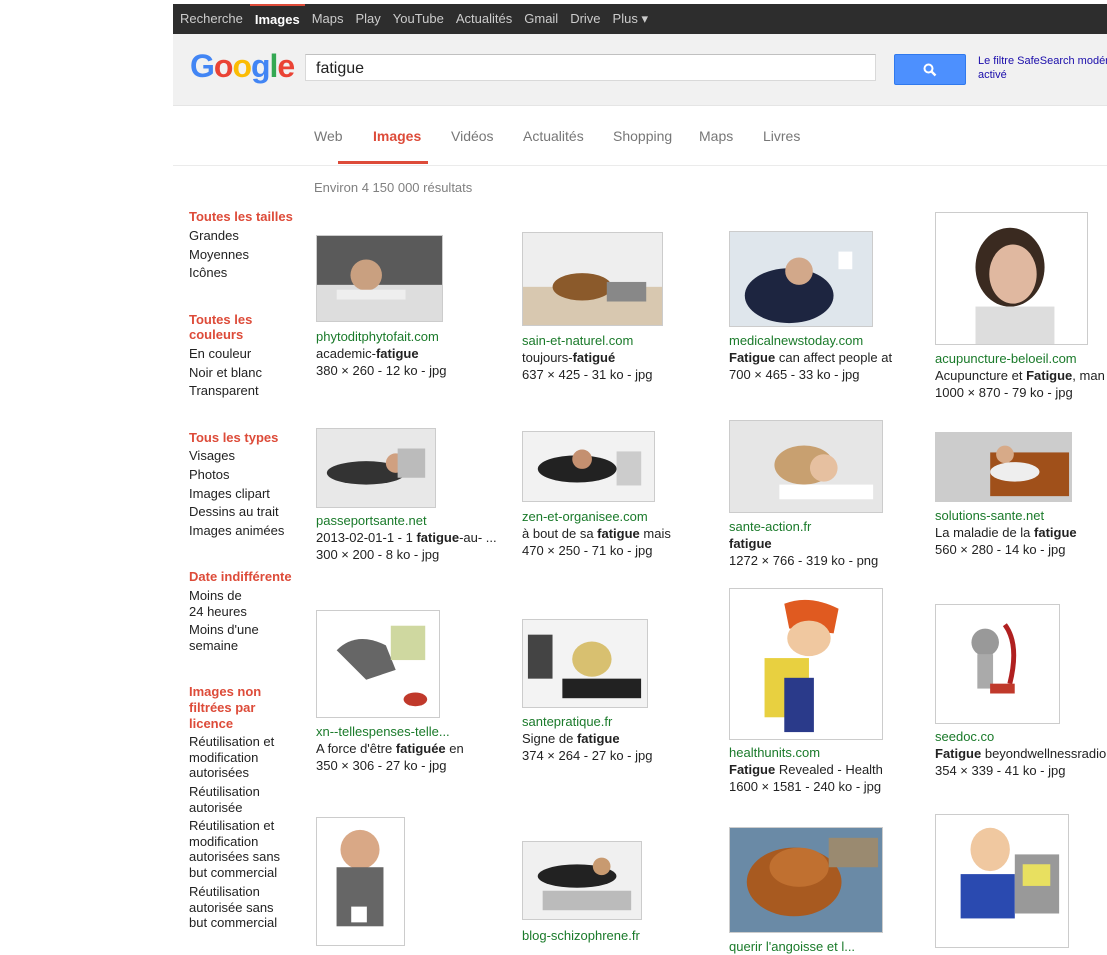  What do you see at coordinates (794, 374) in the screenshot?
I see `result-size: 700 × 465 - 33 ko - jpg` at bounding box center [794, 374].